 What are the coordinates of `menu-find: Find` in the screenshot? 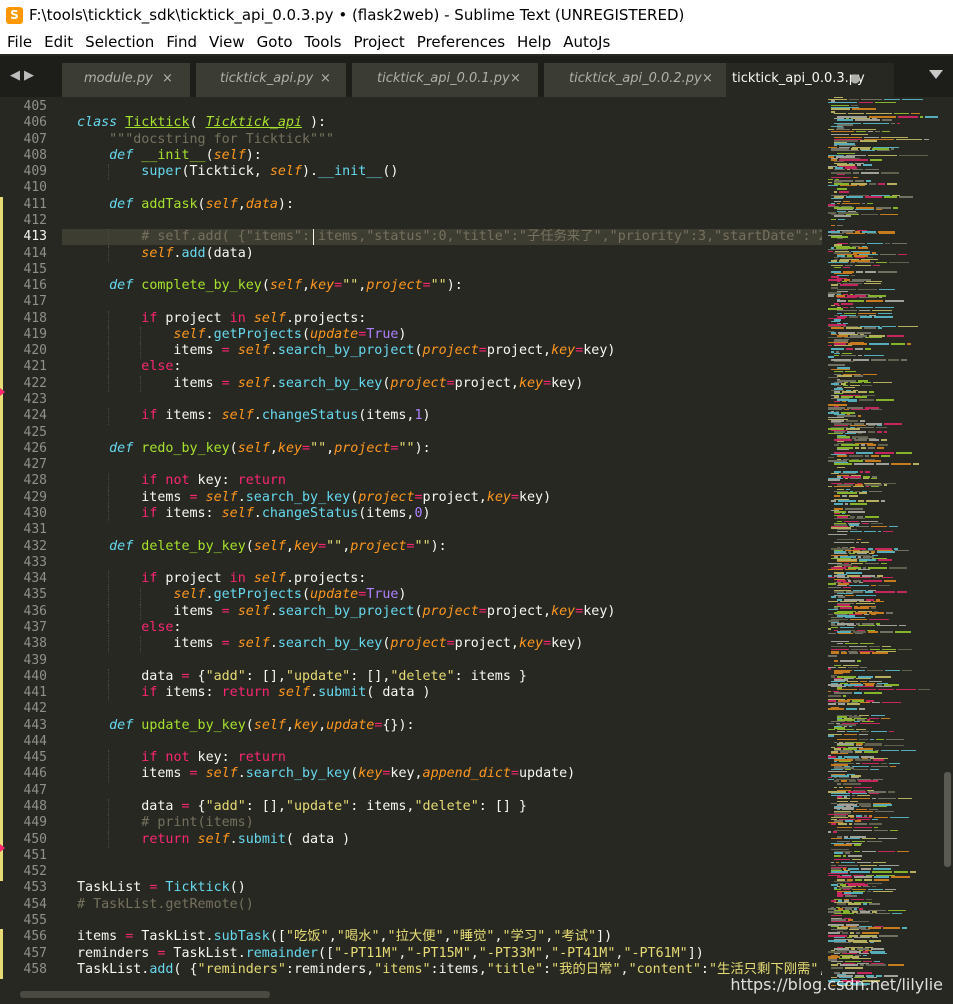 It's located at (181, 42).